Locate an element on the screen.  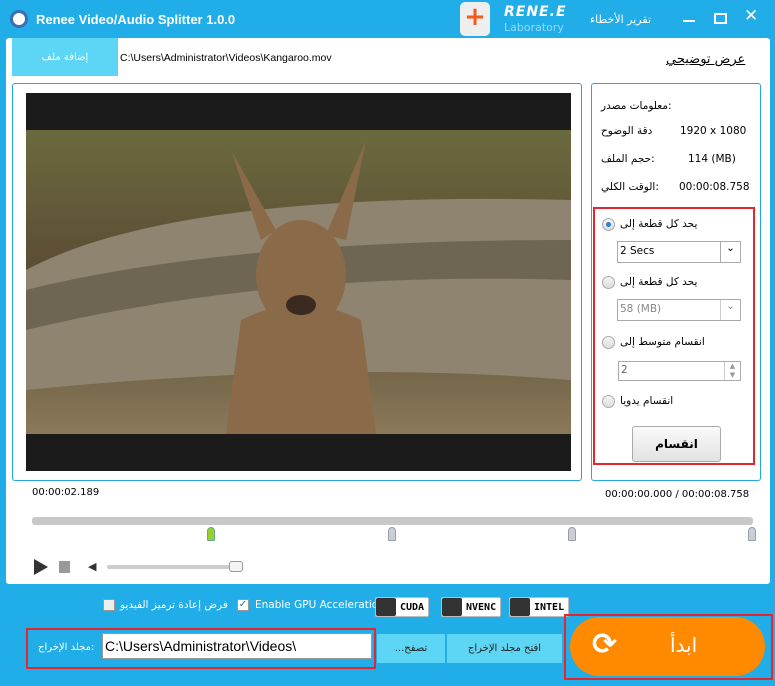
source-label: معلومات مصدر: is located at coordinates (636, 106).